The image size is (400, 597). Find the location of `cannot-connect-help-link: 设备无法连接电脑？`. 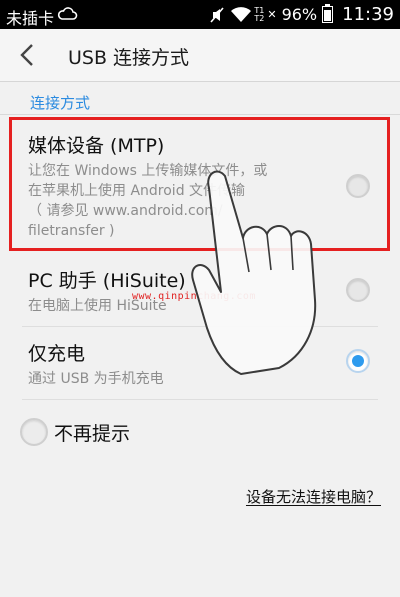

cannot-connect-help-link: 设备无法连接电脑？ is located at coordinates (313, 496).